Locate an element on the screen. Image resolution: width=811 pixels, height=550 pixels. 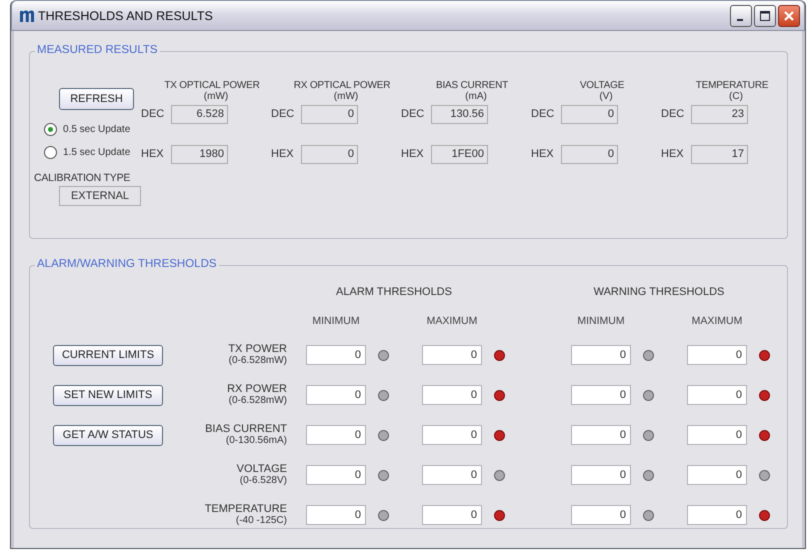
range-label: (0-6.528V) is located at coordinates (262, 481).